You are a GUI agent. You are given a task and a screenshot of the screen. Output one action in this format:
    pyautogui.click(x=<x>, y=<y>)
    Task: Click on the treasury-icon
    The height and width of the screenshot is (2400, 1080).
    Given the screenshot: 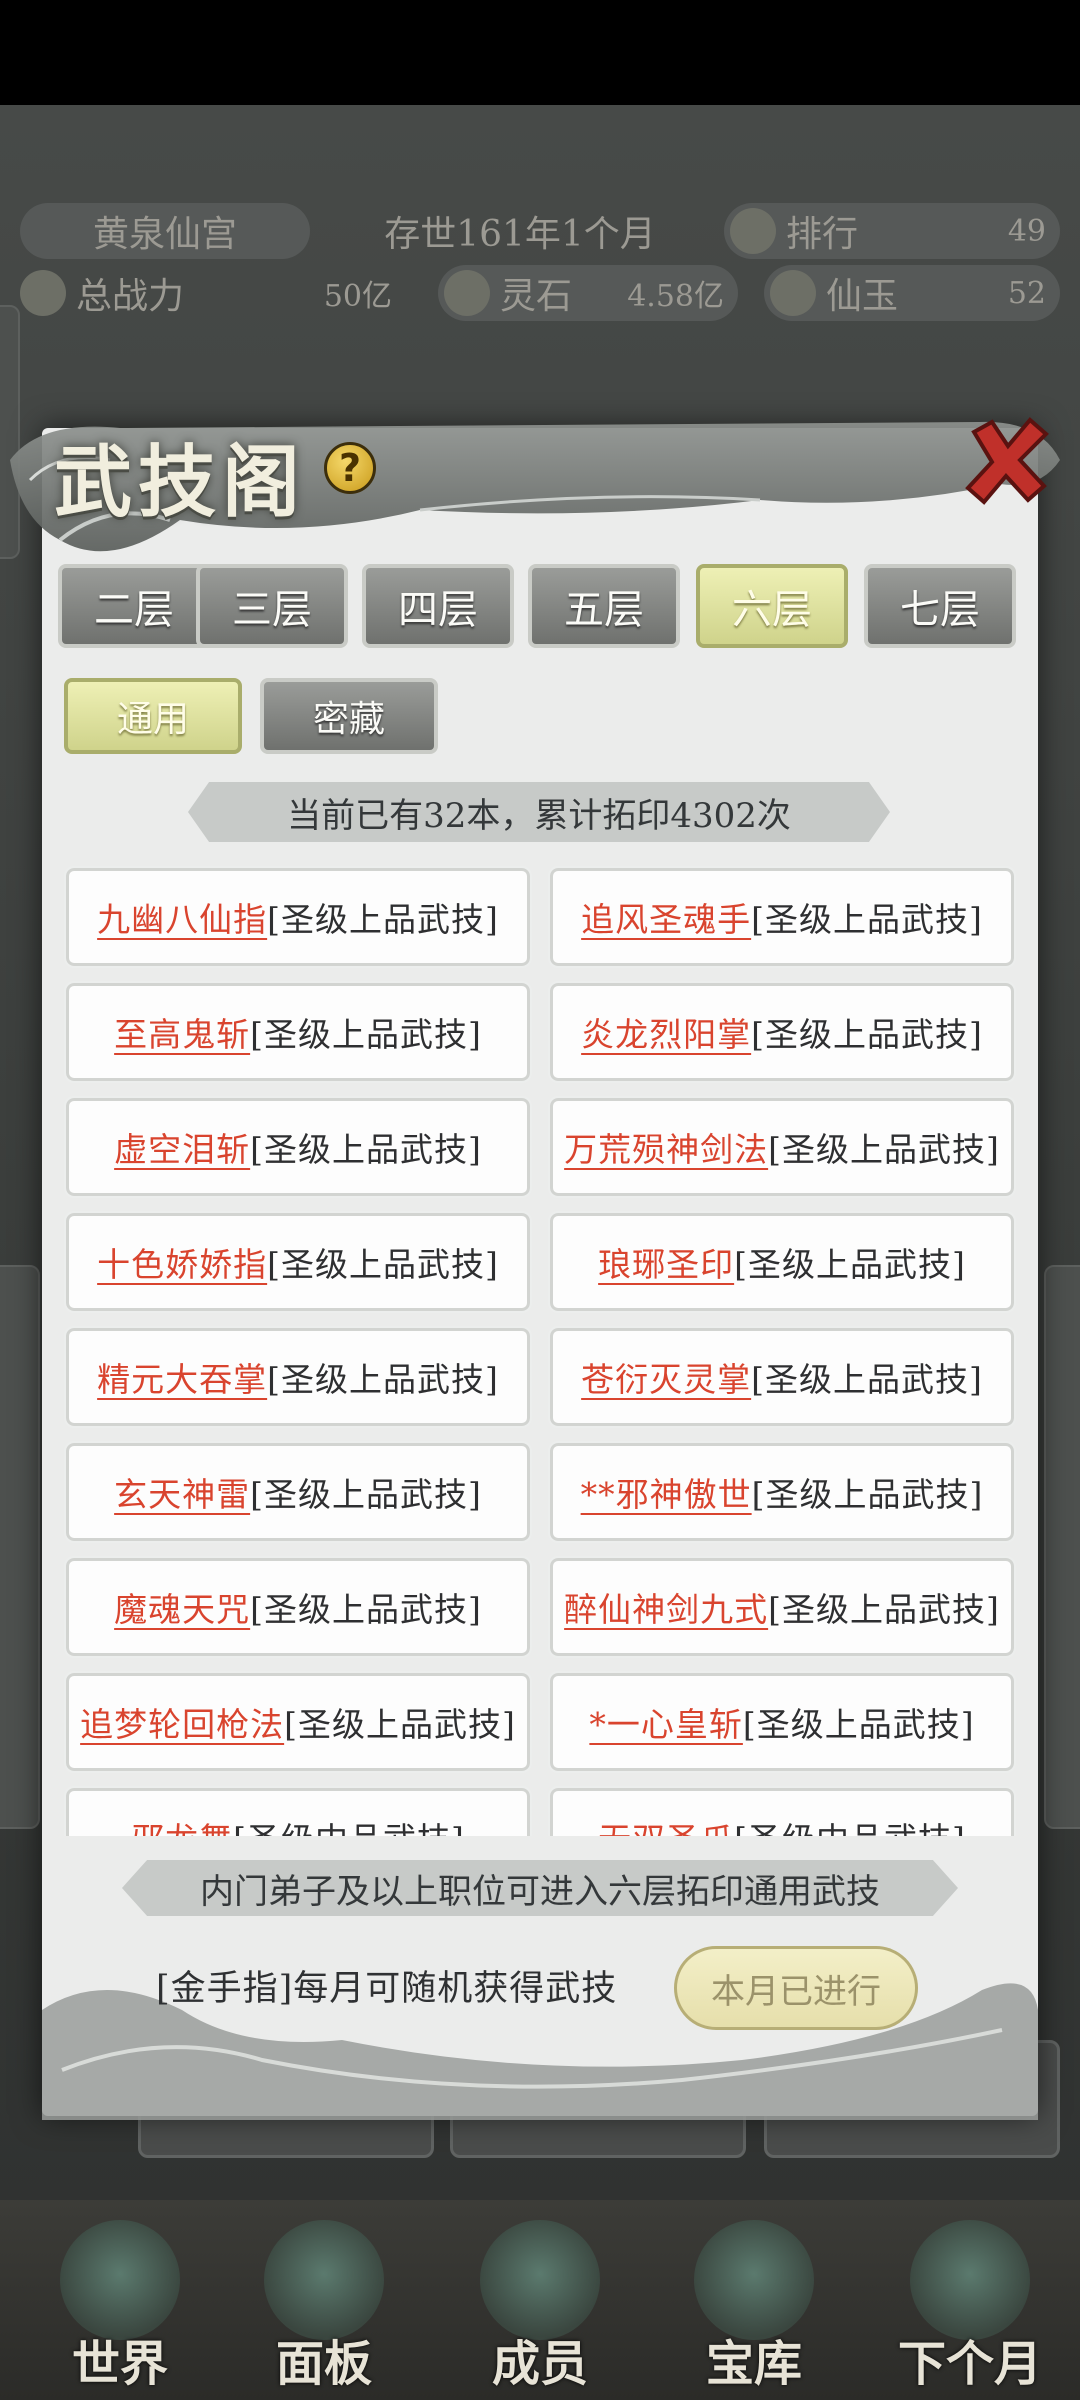 What is the action you would take?
    pyautogui.click(x=754, y=2280)
    